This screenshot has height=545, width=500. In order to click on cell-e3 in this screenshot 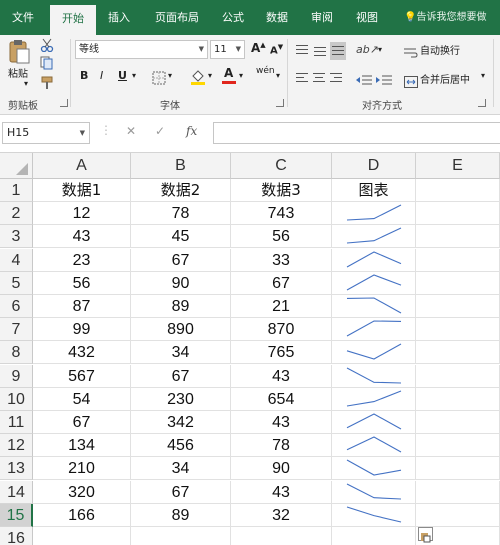, I will do `click(458, 237)`.